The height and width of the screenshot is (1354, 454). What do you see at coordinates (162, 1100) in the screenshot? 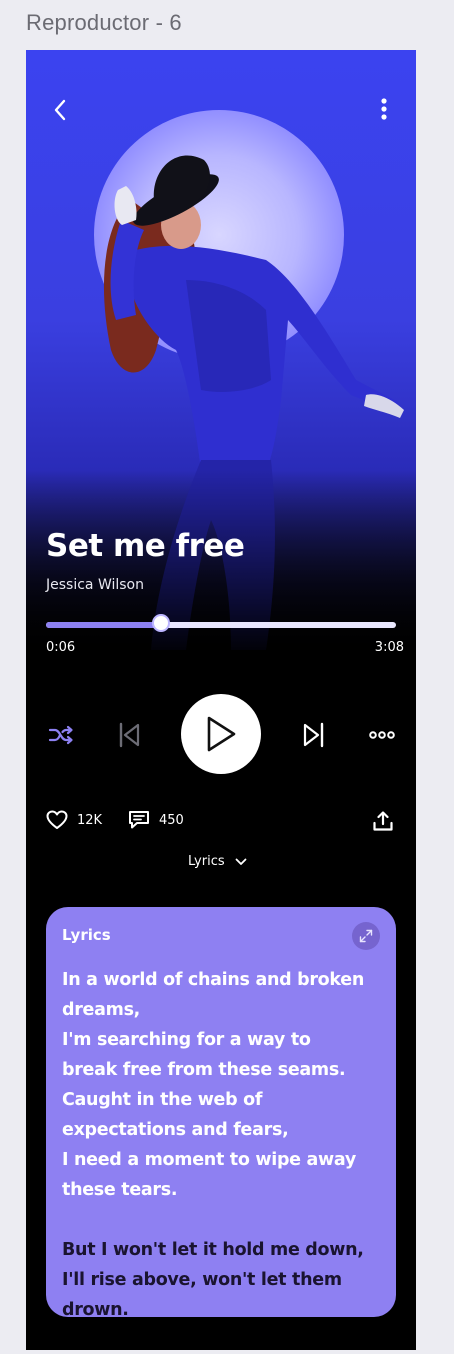
I see `lyrics-line: Caught in the web of` at bounding box center [162, 1100].